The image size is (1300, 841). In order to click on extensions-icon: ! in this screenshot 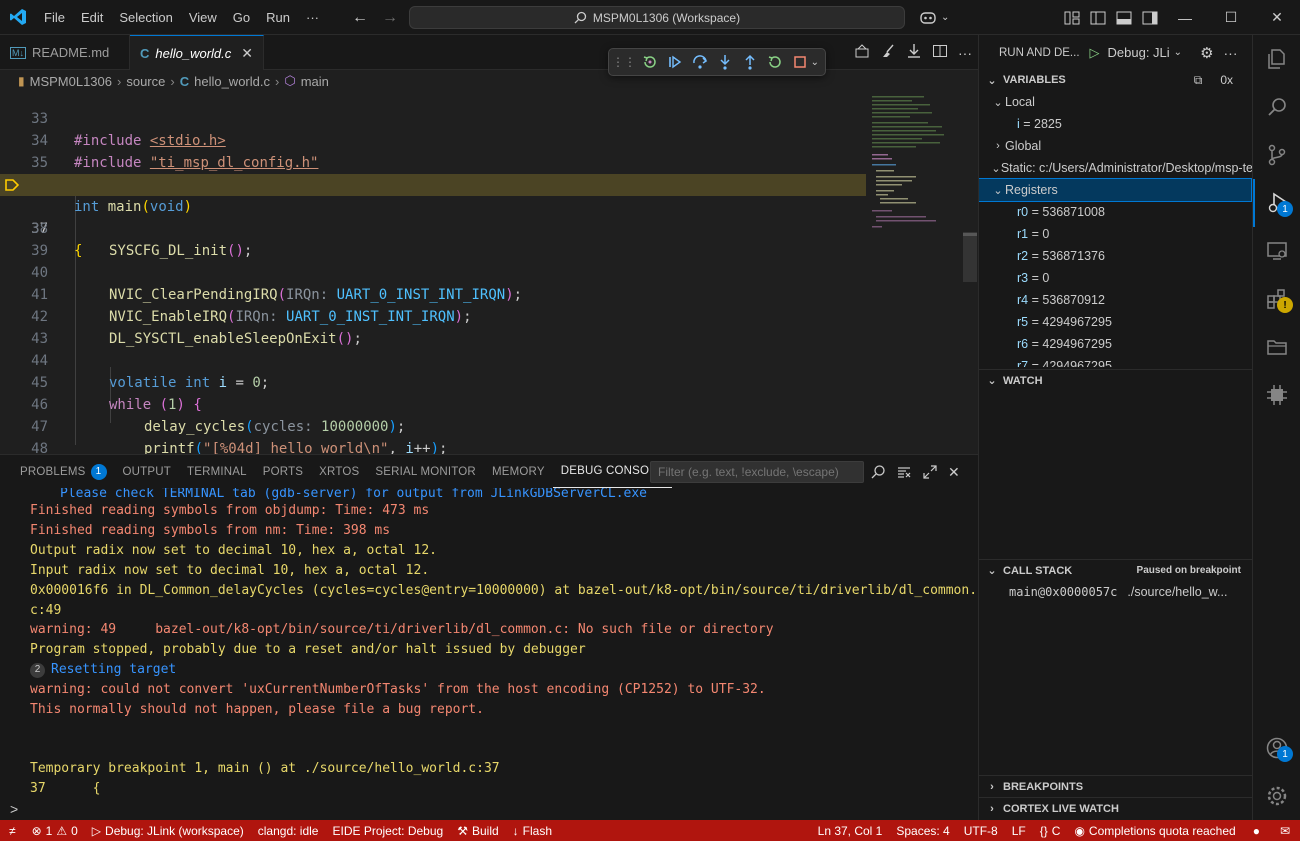, I will do `click(1276, 299)`.